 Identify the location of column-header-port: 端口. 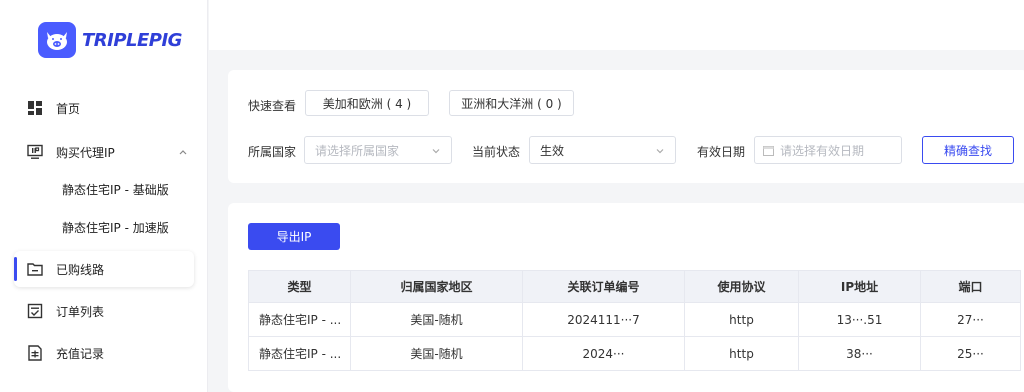
(970, 286).